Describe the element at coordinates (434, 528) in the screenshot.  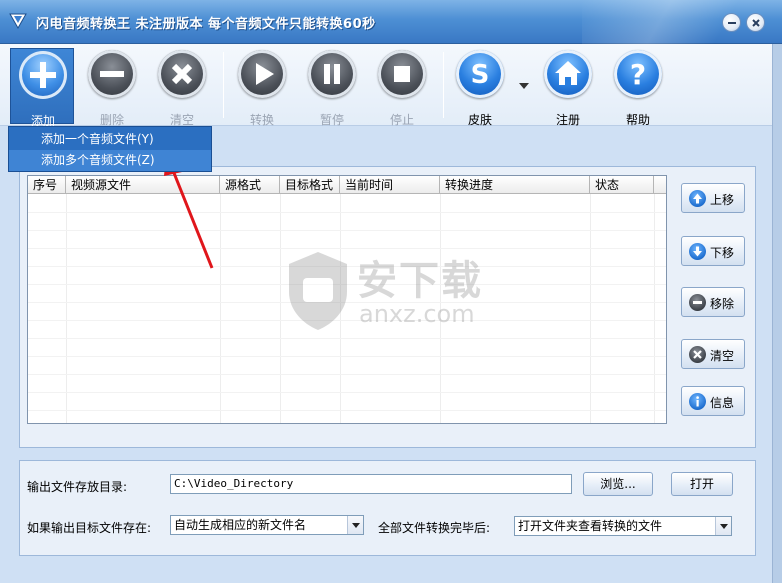
I see `after-convert-label: 全部文件转换完毕后:` at that location.